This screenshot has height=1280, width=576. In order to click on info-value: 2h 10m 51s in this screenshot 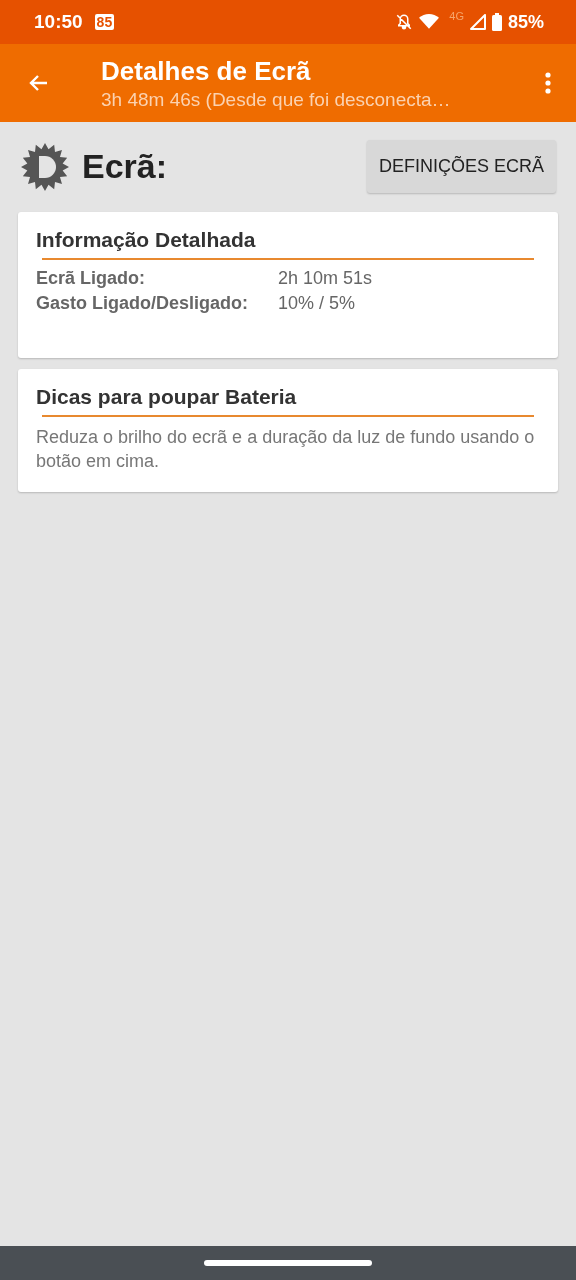, I will do `click(326, 278)`.